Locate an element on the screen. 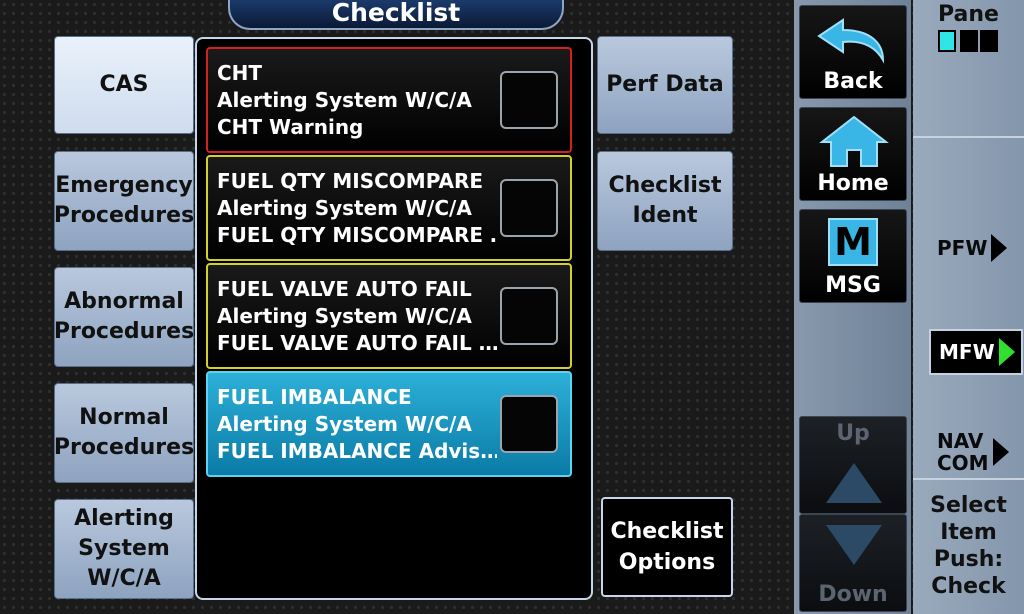 This screenshot has height=614, width=1024. mfw-label: MFW is located at coordinates (967, 352).